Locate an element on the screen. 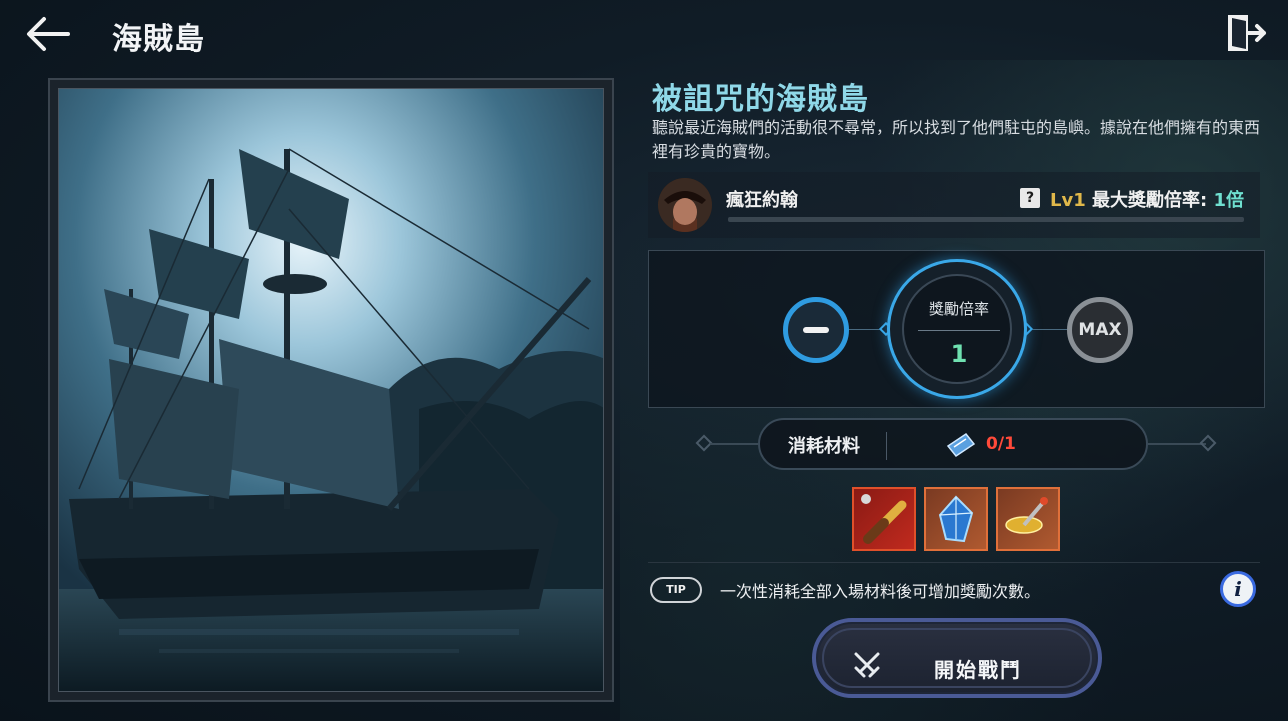 The image size is (1288, 721). tip-text: 一次性消耗全部入場材料後可增加獎勵次數。 is located at coordinates (880, 591).